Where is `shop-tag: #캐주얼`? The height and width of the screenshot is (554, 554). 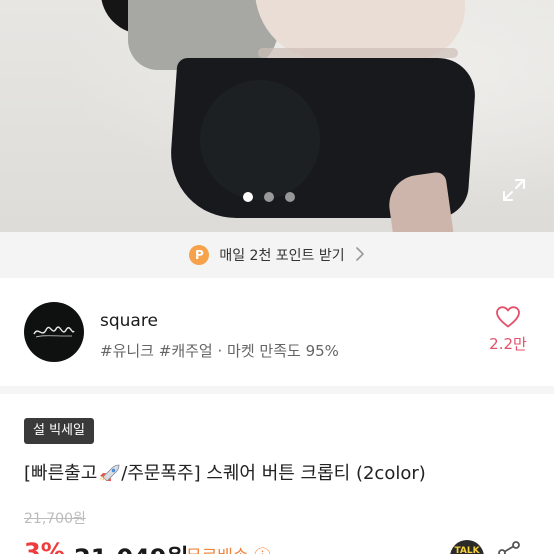
shop-tag: #캐주얼 is located at coordinates (186, 351).